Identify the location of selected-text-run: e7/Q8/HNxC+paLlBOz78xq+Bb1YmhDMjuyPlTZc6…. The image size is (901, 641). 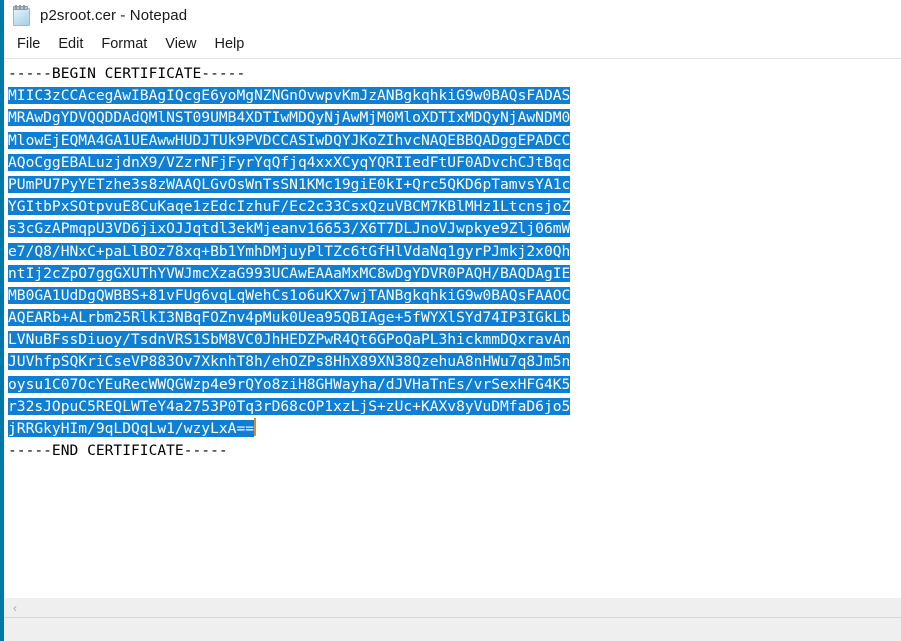
(289, 251).